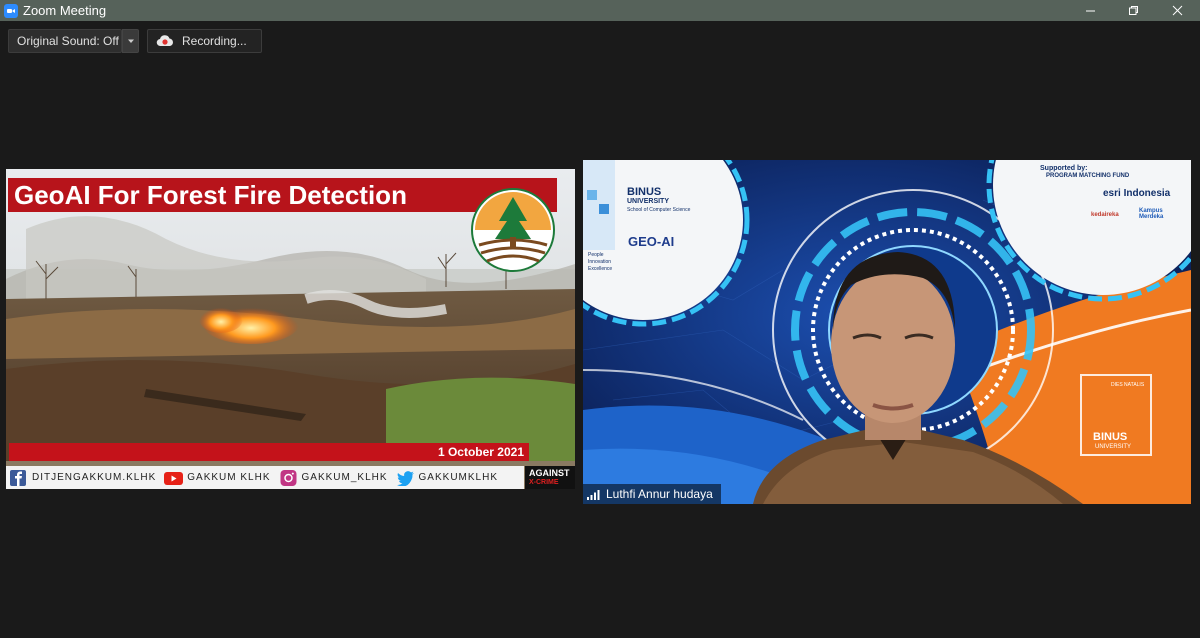  Describe the element at coordinates (600, 262) in the screenshot. I see `tagline-innovation: Innovation` at that location.